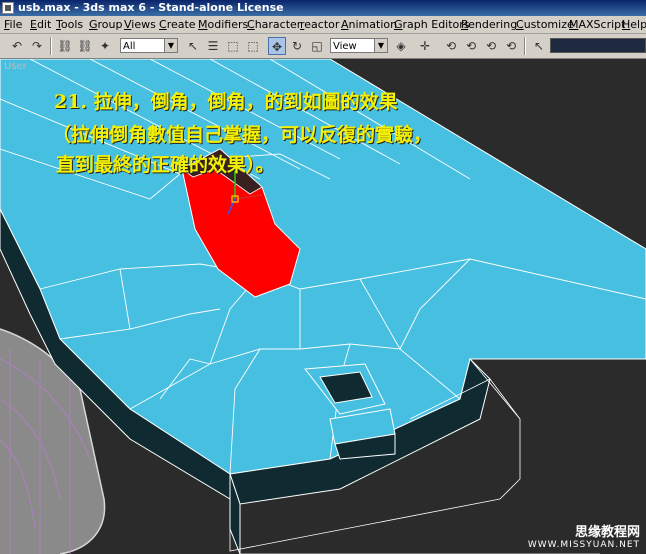 Image resolution: width=646 pixels, height=554 pixels. I want to click on menu-graph-editors: Graph Editors, so click(432, 24).